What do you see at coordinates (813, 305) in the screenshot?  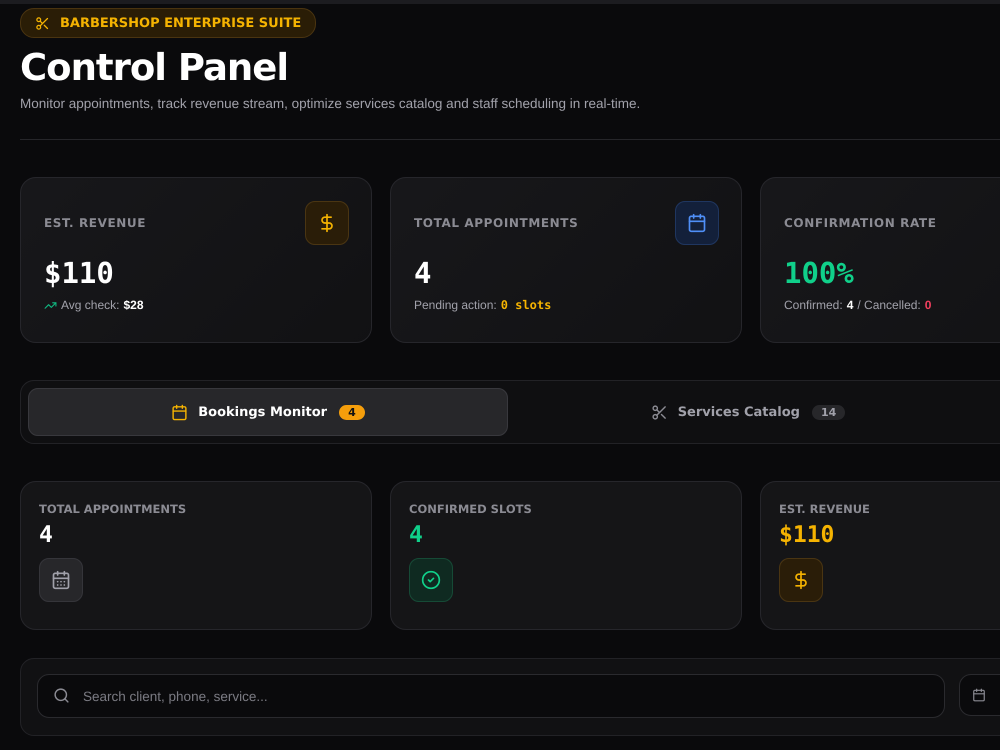 I see `kpi-note: Confirmed:` at bounding box center [813, 305].